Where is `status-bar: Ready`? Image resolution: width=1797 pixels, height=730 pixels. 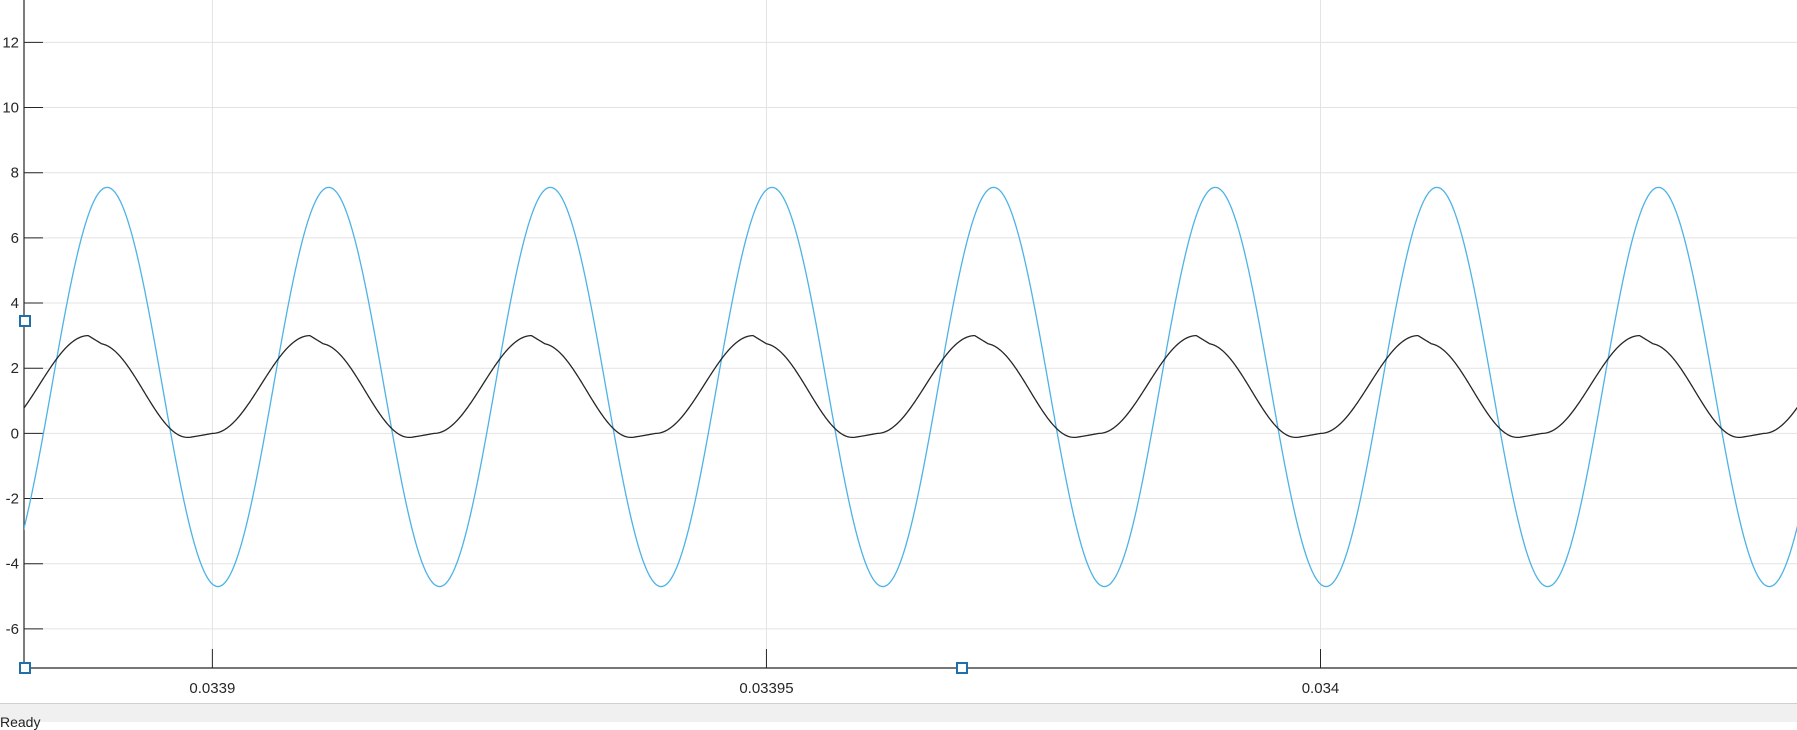 status-bar: Ready is located at coordinates (898, 716).